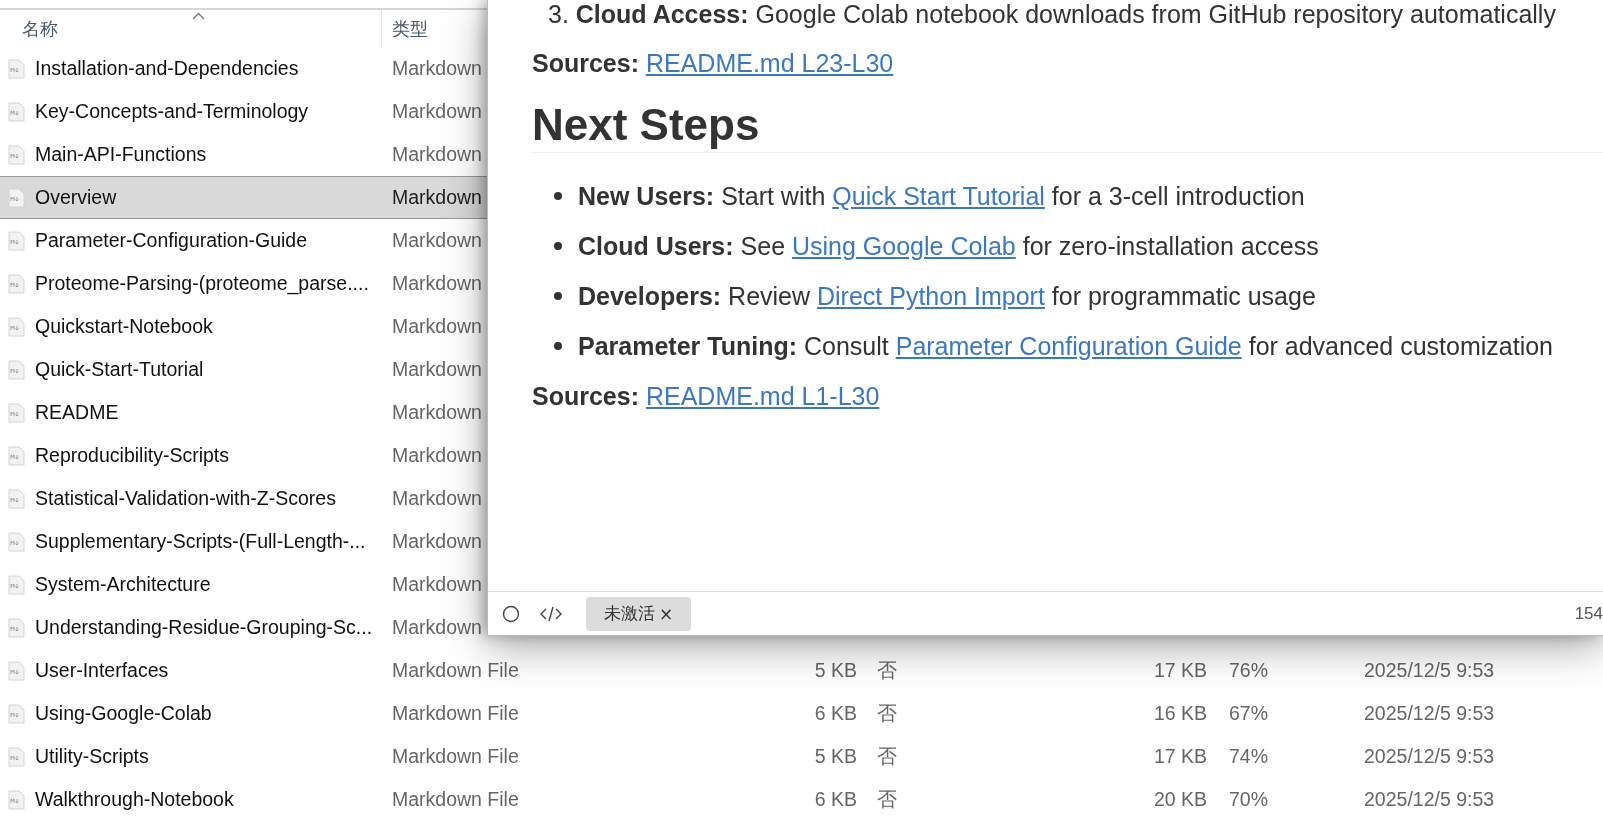 Image resolution: width=1603 pixels, height=831 pixels. What do you see at coordinates (243, 455) in the screenshot?
I see `file-row: Reproducibility-Scripts Markdown` at bounding box center [243, 455].